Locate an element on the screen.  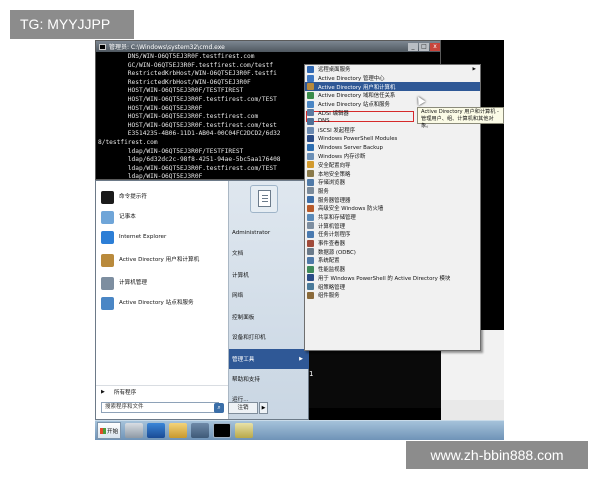
admin-tool-label: Active Directory 站点和服务 is located at coordinates (354, 105).